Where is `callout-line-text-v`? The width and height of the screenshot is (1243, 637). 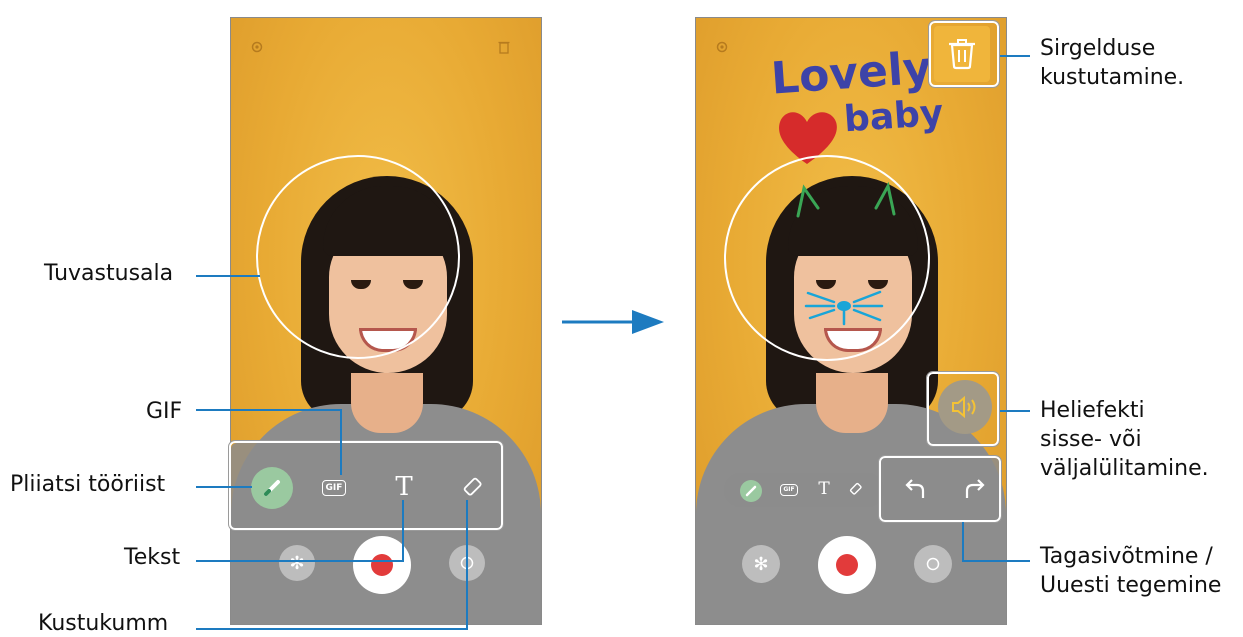
callout-line-text-v is located at coordinates (403, 531).